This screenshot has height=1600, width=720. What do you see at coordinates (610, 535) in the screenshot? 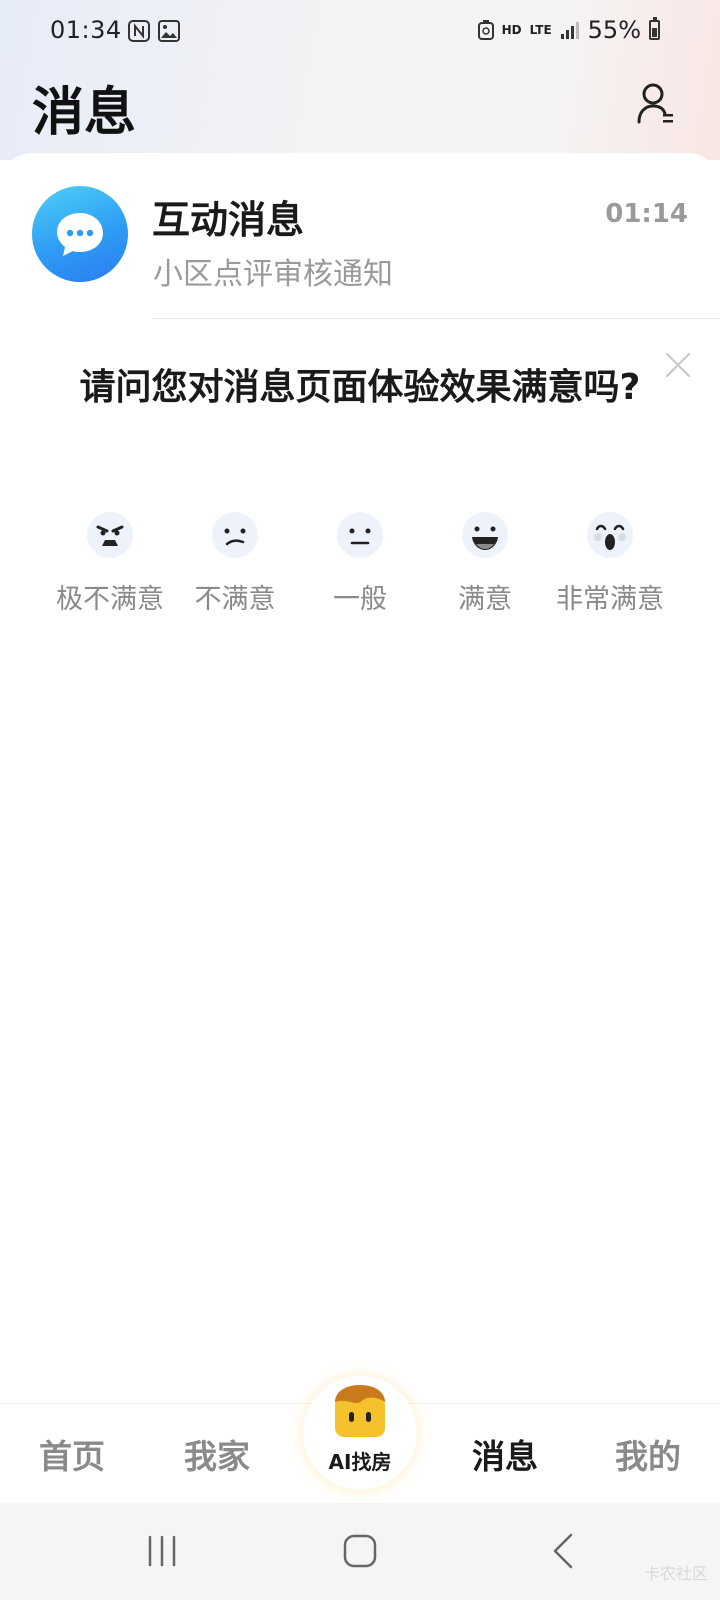
I see `amazed-face-icon` at bounding box center [610, 535].